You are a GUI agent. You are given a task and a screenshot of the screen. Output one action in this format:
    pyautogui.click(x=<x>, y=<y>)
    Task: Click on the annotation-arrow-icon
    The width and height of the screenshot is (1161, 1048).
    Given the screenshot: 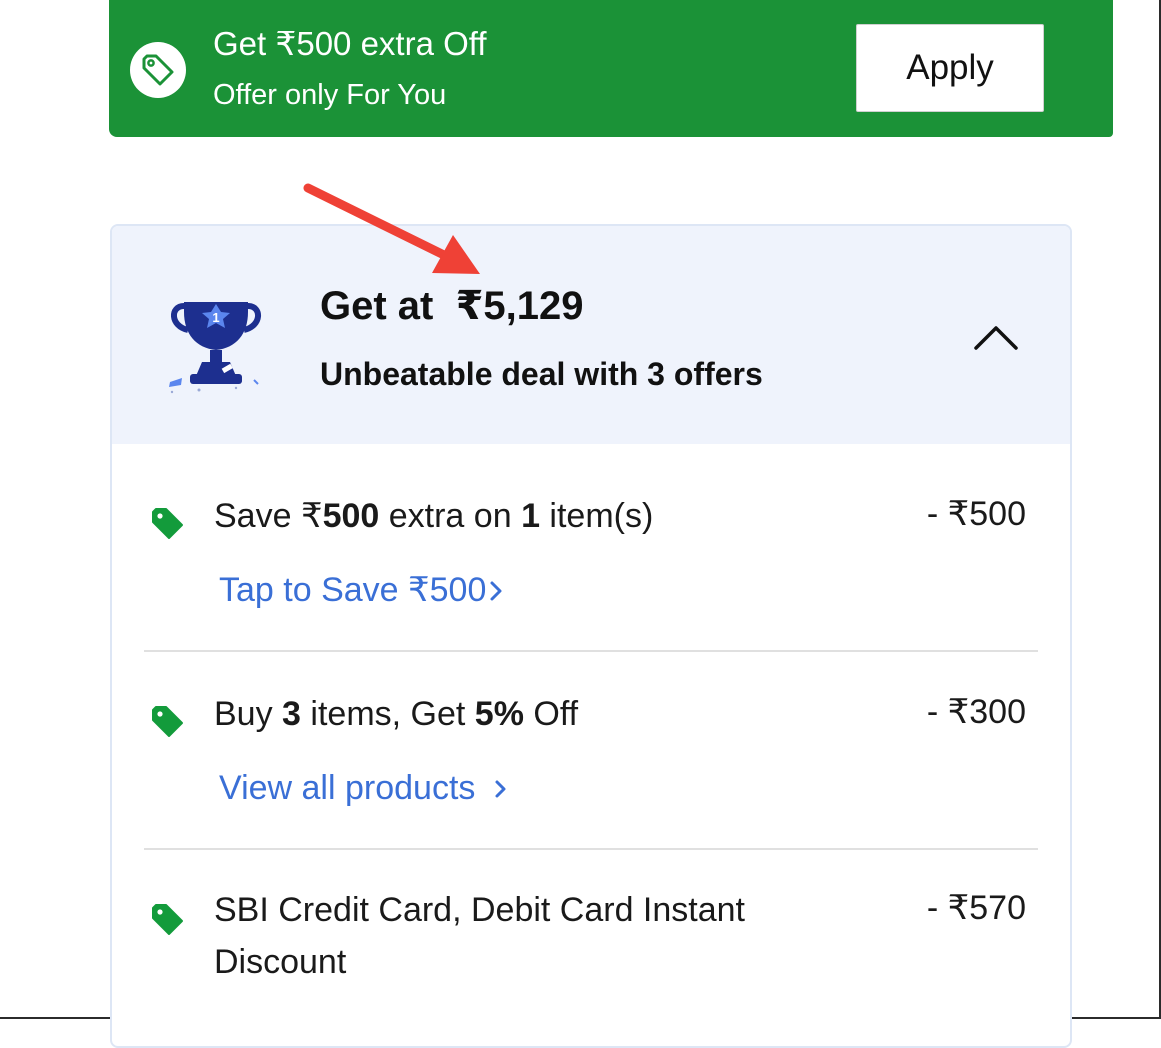 What is the action you would take?
    pyautogui.click(x=391, y=228)
    